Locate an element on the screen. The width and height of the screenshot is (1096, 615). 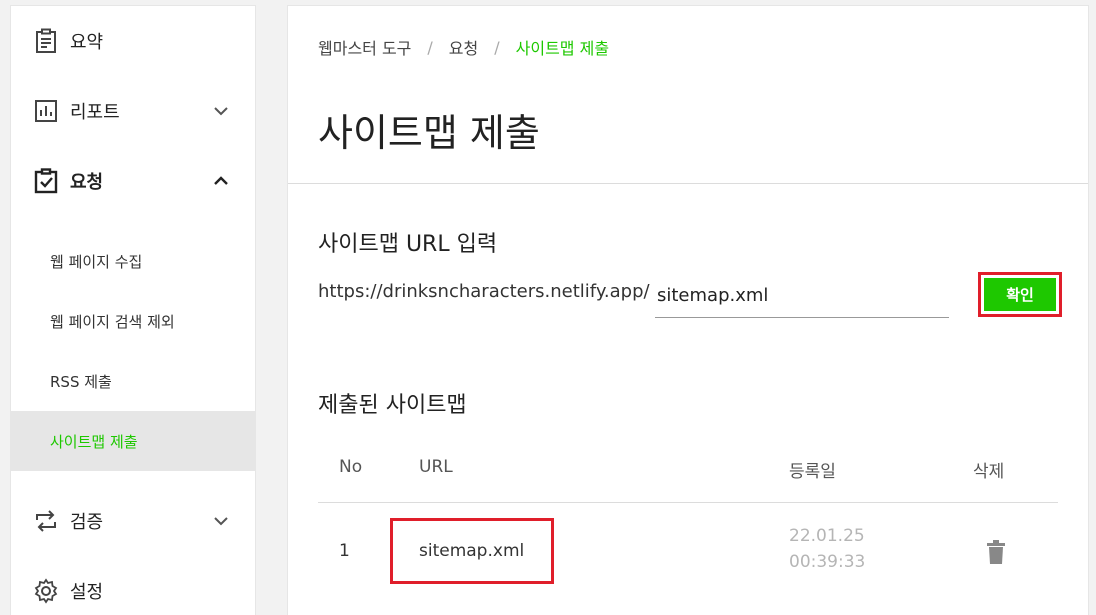
sidebar-item-label: 요청 is located at coordinates (87, 182).